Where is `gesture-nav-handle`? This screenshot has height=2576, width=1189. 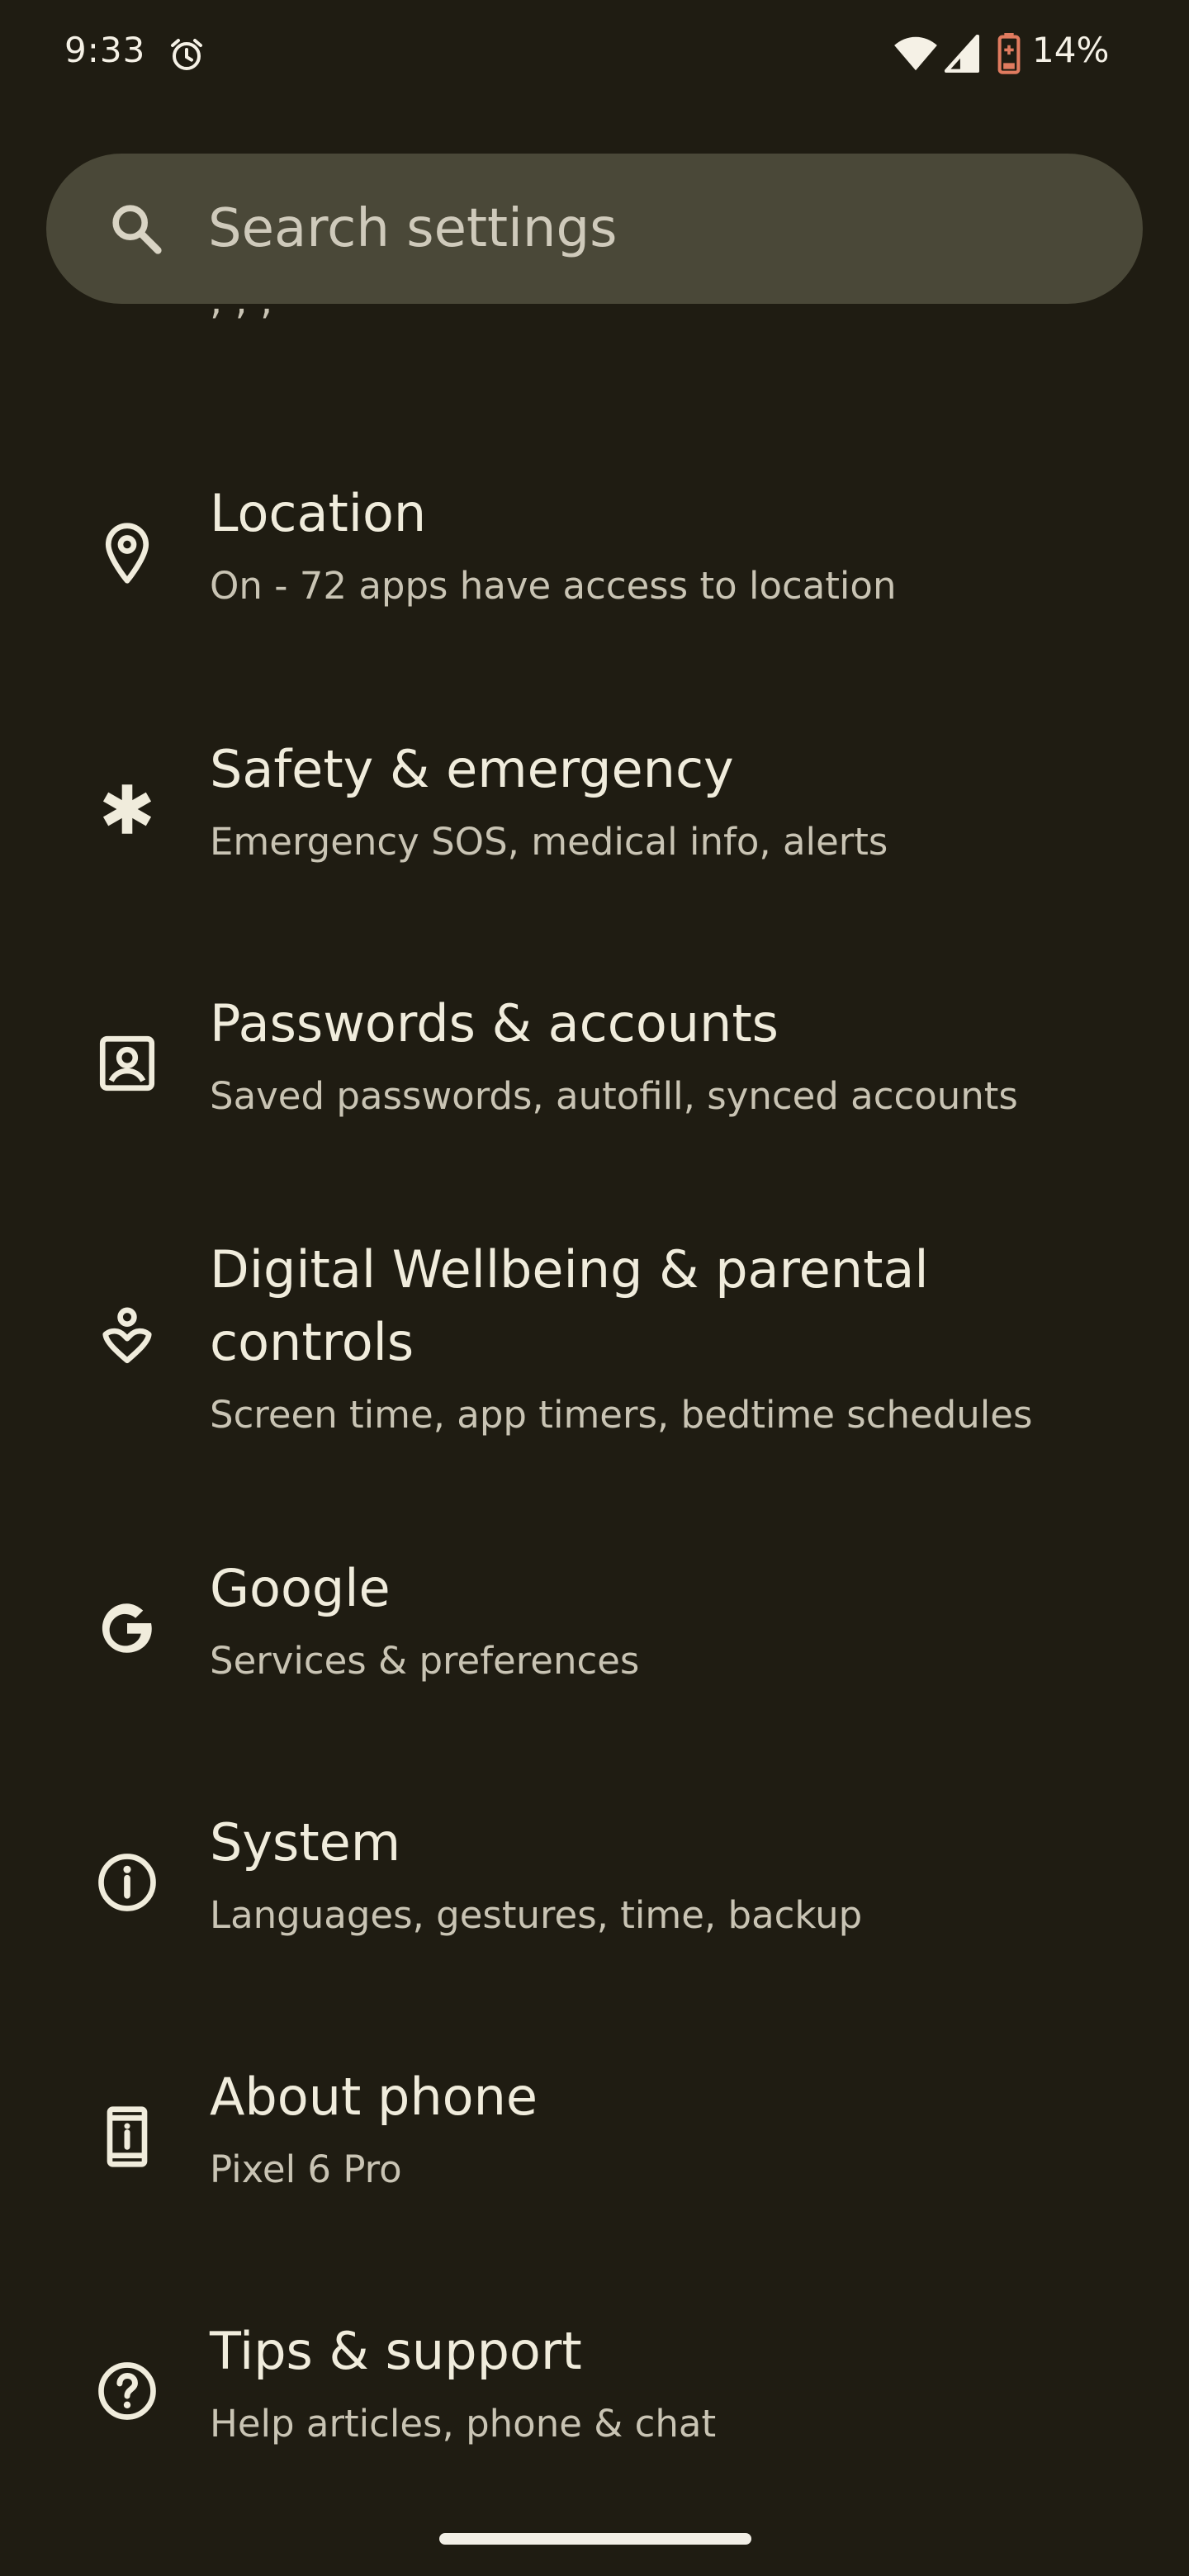 gesture-nav-handle is located at coordinates (595, 2539).